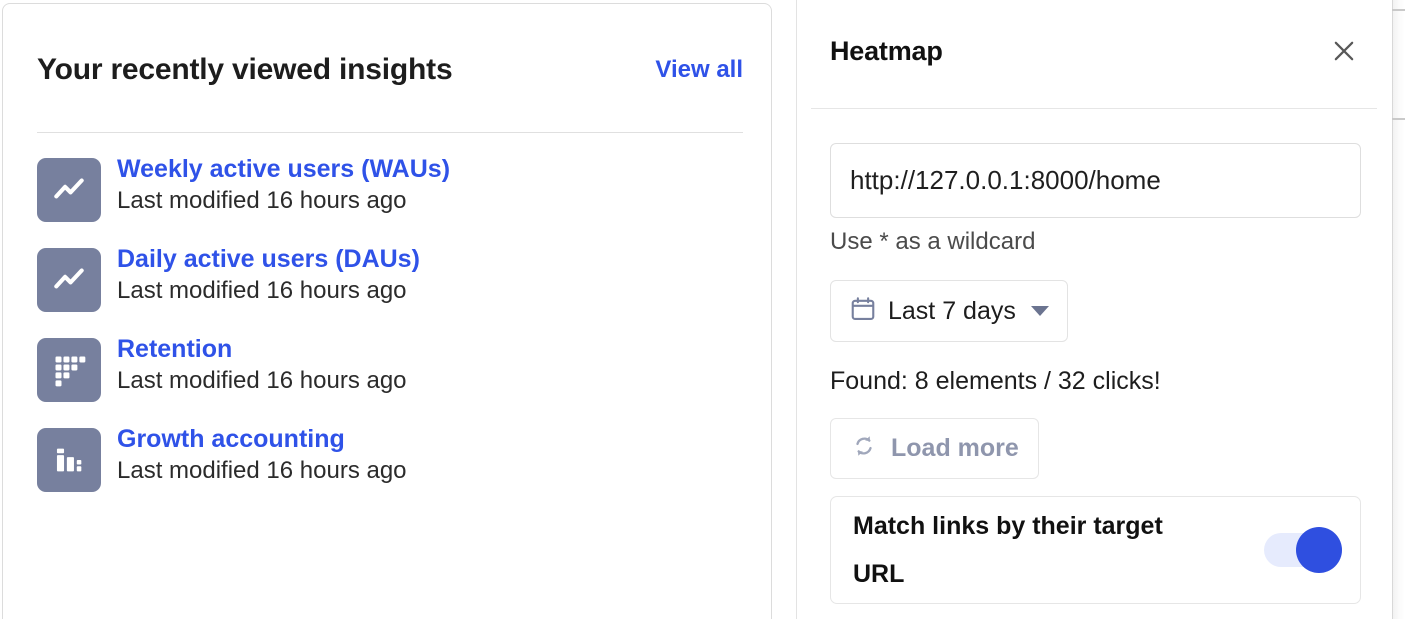 The height and width of the screenshot is (619, 1405). What do you see at coordinates (69, 370) in the screenshot?
I see `retention-grid-icon` at bounding box center [69, 370].